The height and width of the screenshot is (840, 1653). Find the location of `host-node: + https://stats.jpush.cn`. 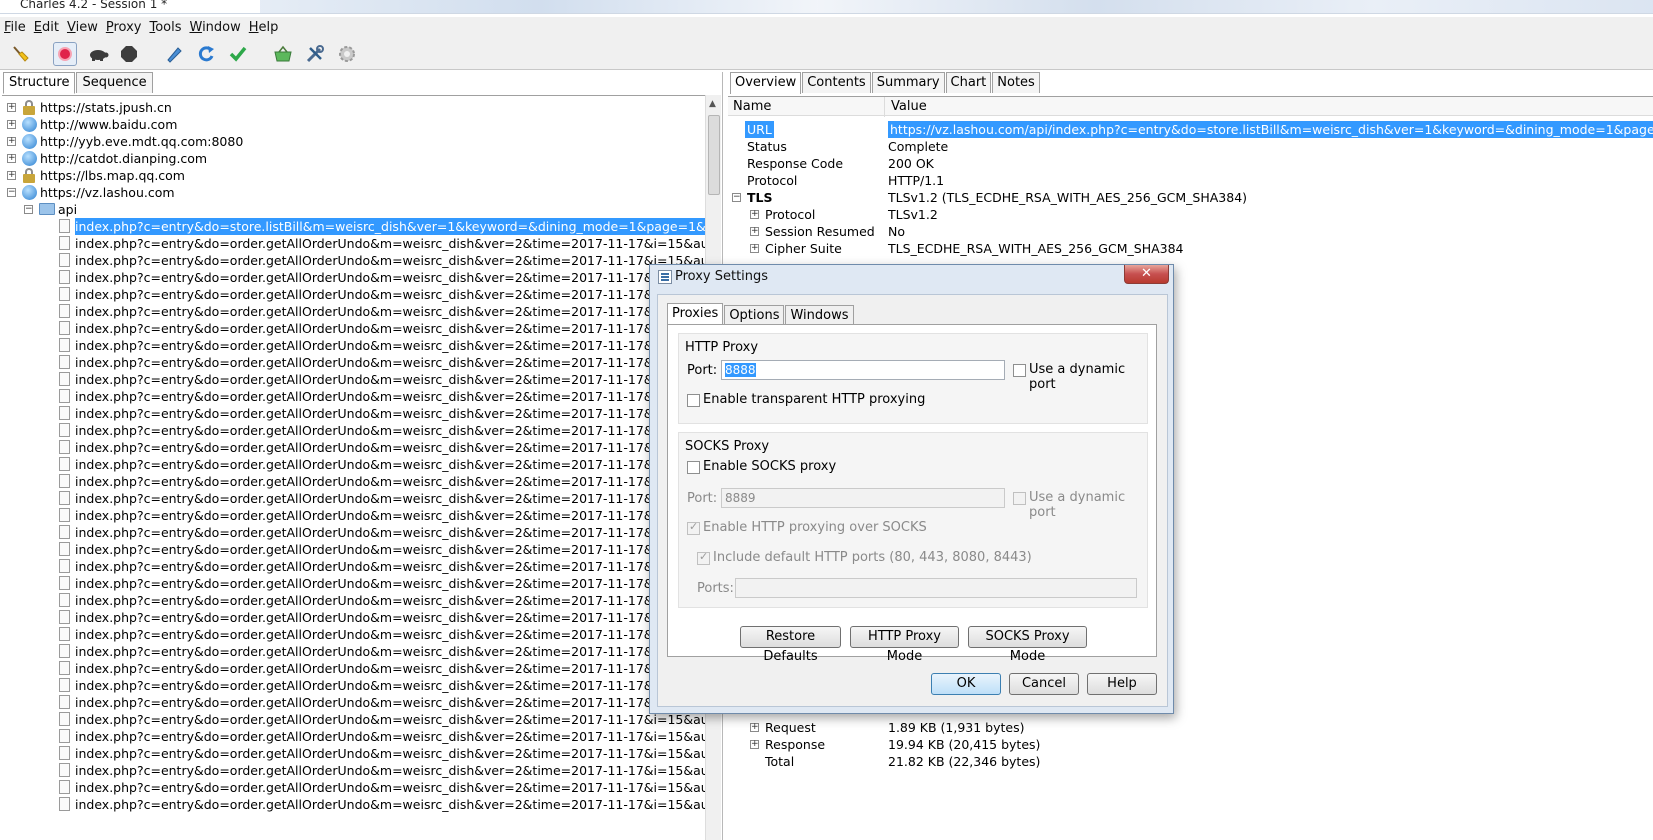

host-node: + https://stats.jpush.cn is located at coordinates (353, 107).